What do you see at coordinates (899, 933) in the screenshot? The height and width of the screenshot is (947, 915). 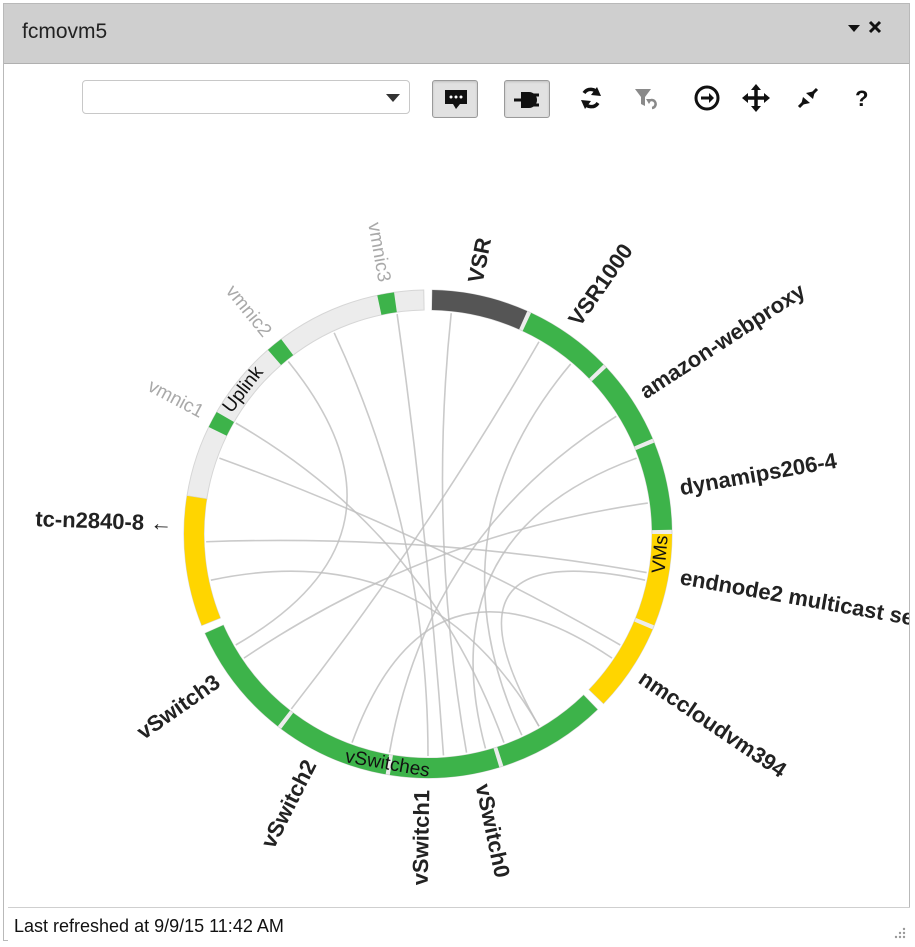 I see `resize-grip-icon` at bounding box center [899, 933].